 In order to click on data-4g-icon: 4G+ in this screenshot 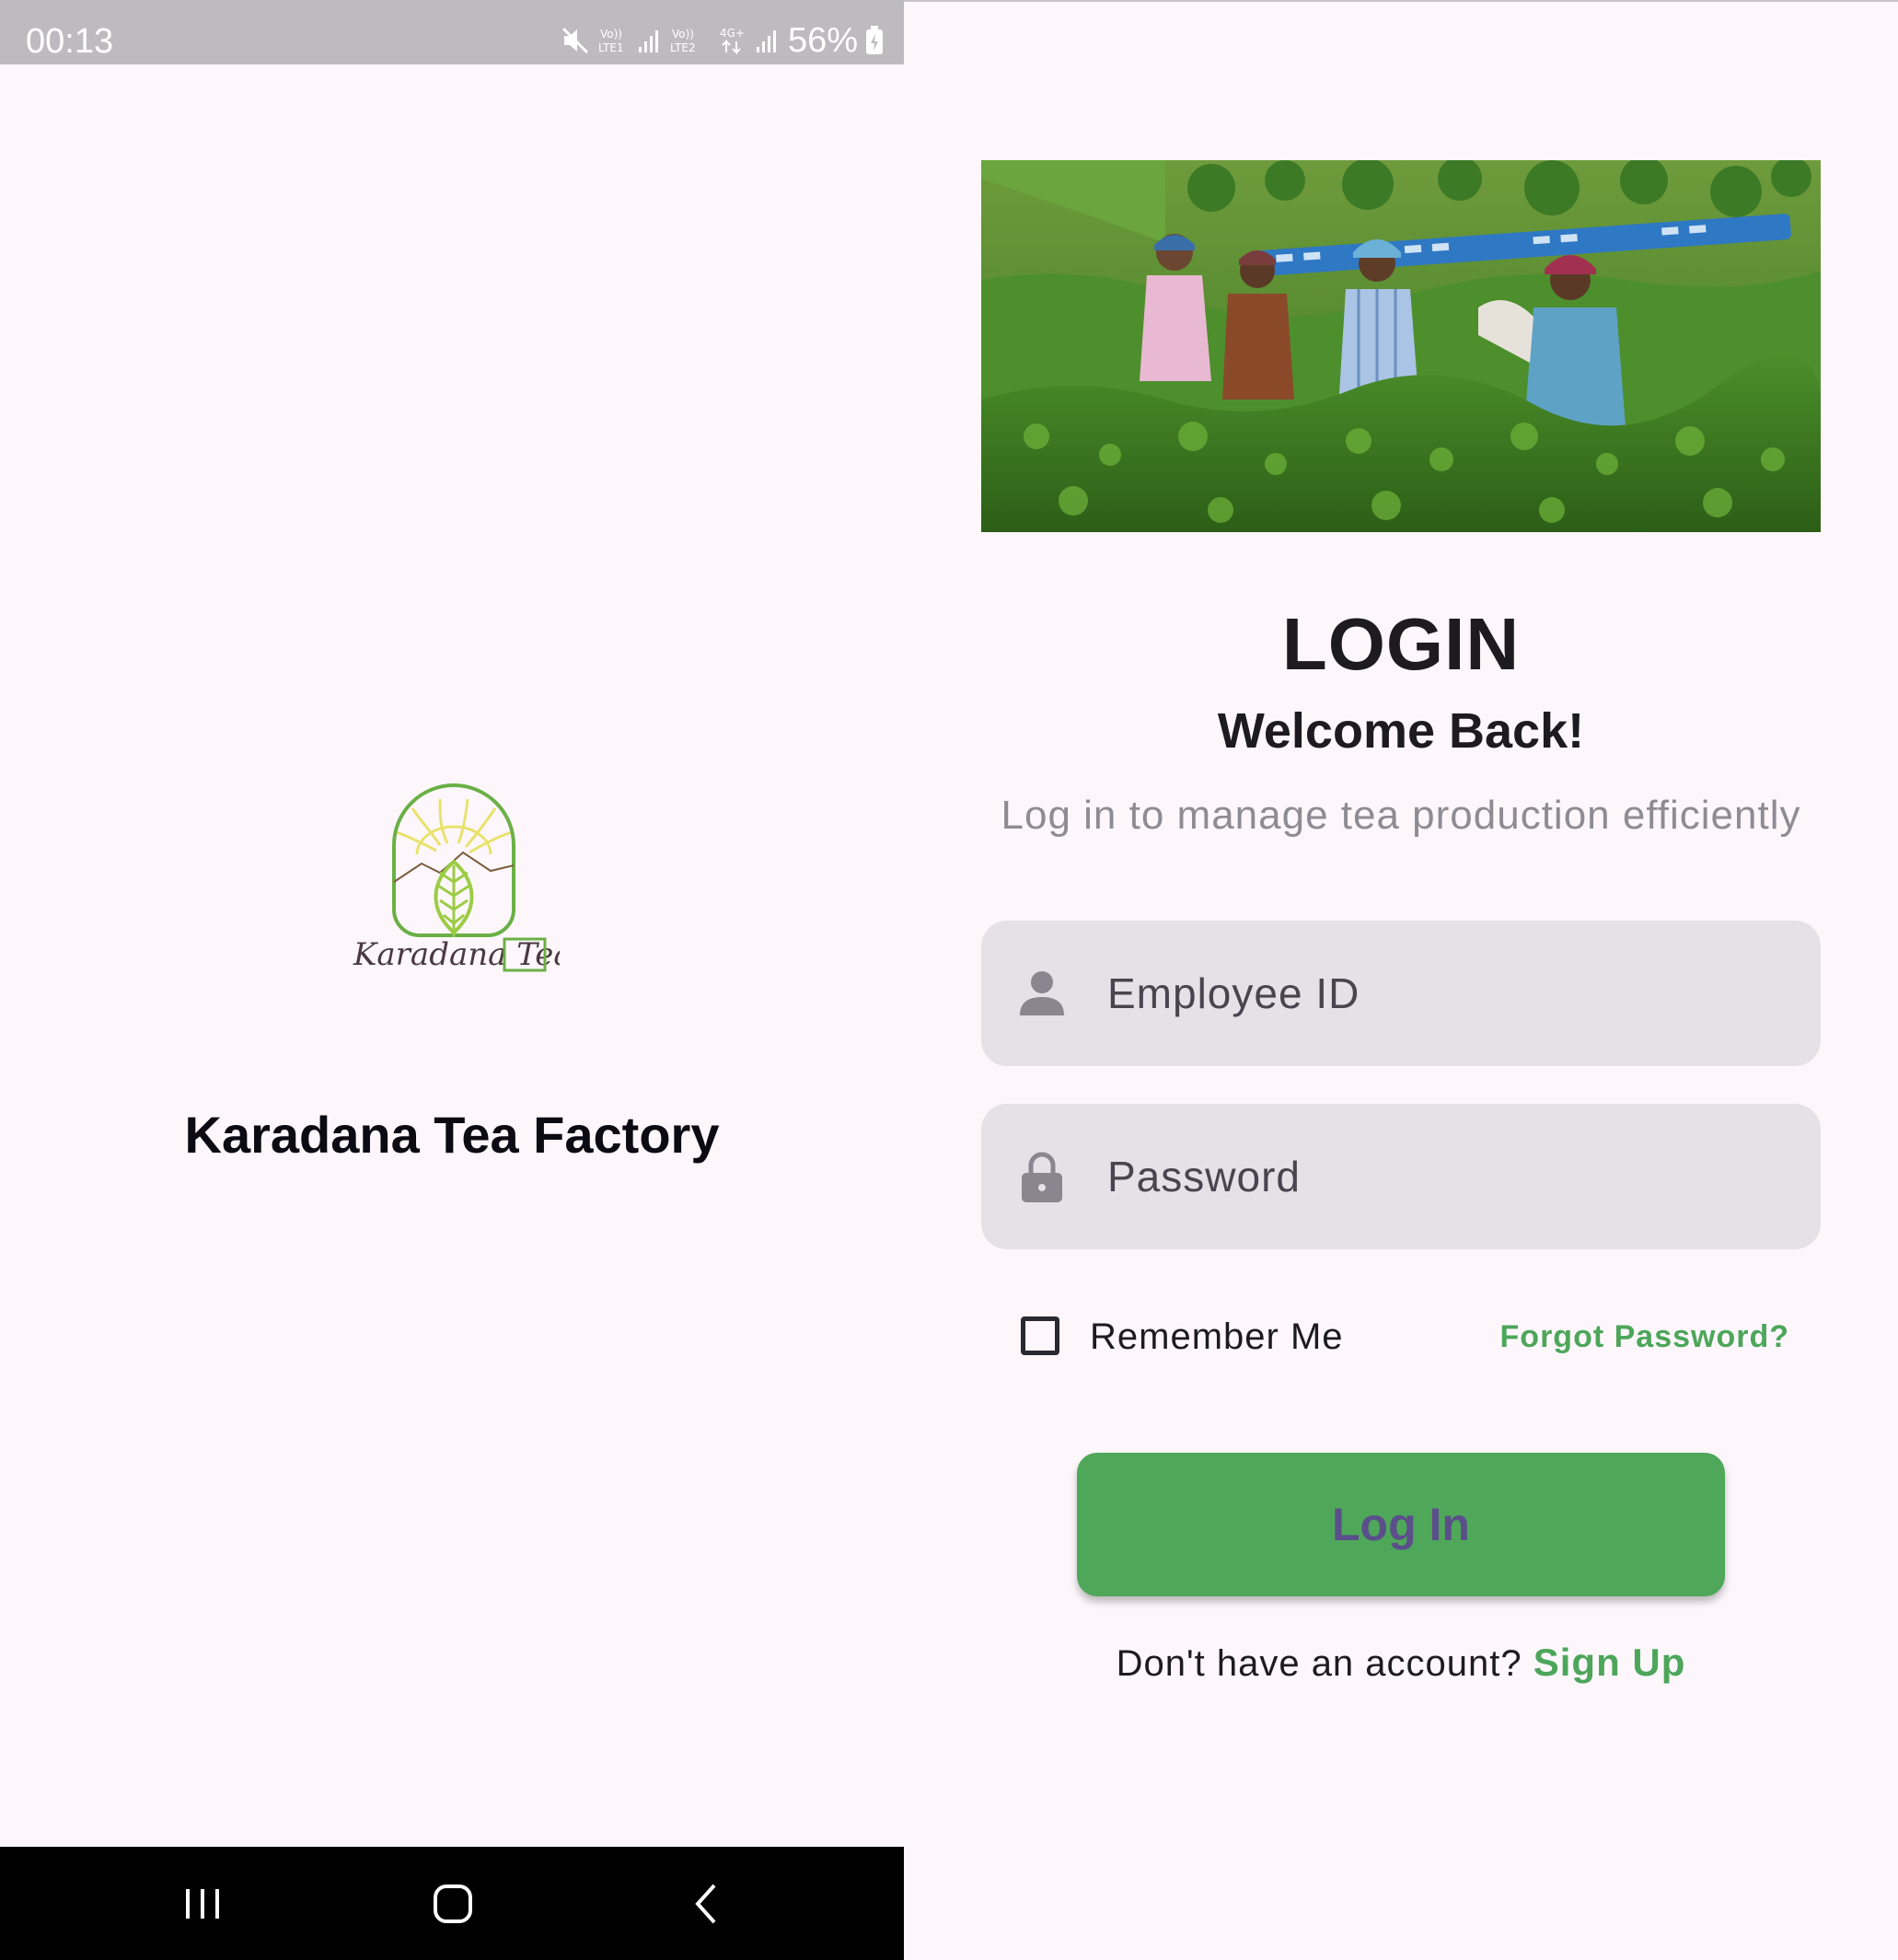, I will do `click(733, 41)`.